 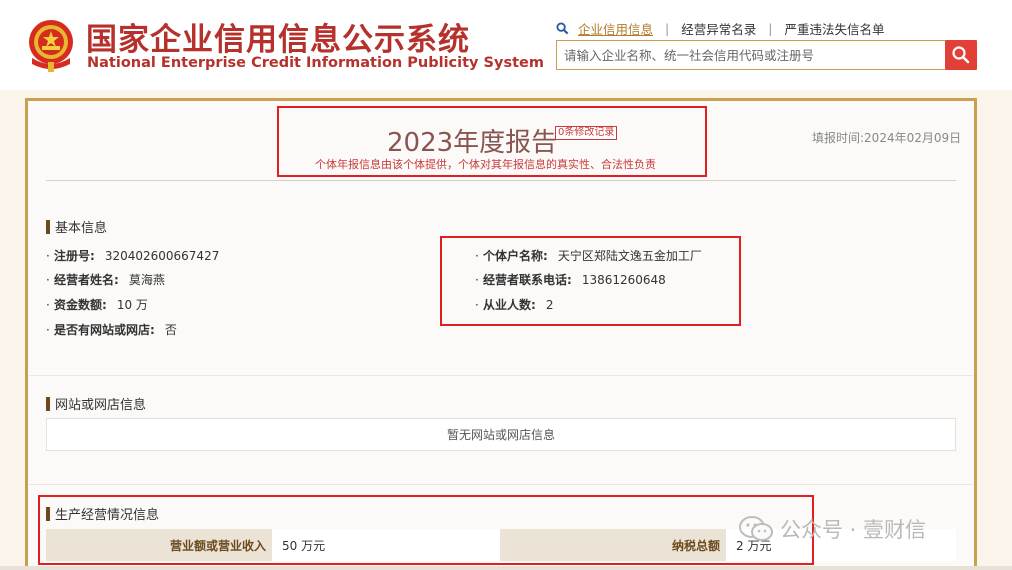 I want to click on field-has-website: · 是否有网站或网店: 否, so click(x=111, y=330).